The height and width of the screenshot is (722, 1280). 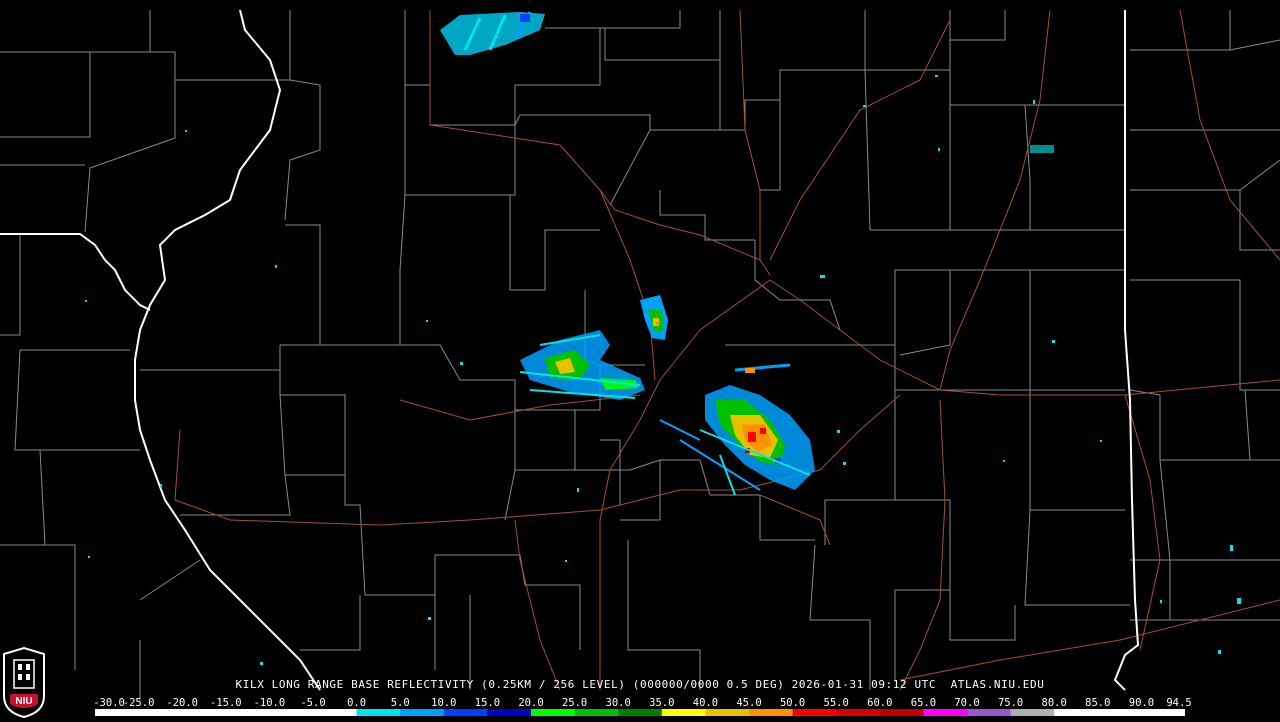 What do you see at coordinates (618, 703) in the screenshot?
I see `scale-tick-label: 30.0` at bounding box center [618, 703].